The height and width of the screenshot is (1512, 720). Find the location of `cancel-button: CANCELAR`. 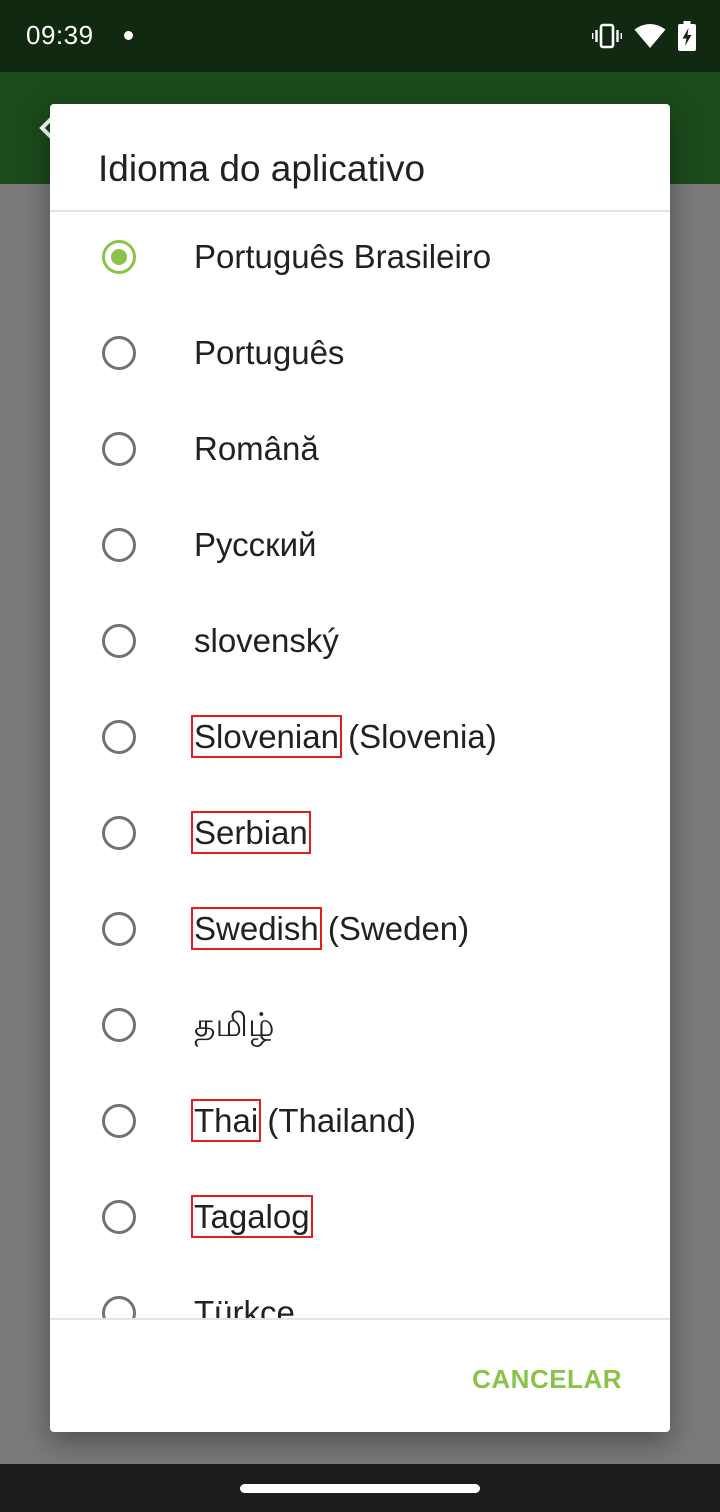

cancel-button: CANCELAR is located at coordinates (547, 1379).